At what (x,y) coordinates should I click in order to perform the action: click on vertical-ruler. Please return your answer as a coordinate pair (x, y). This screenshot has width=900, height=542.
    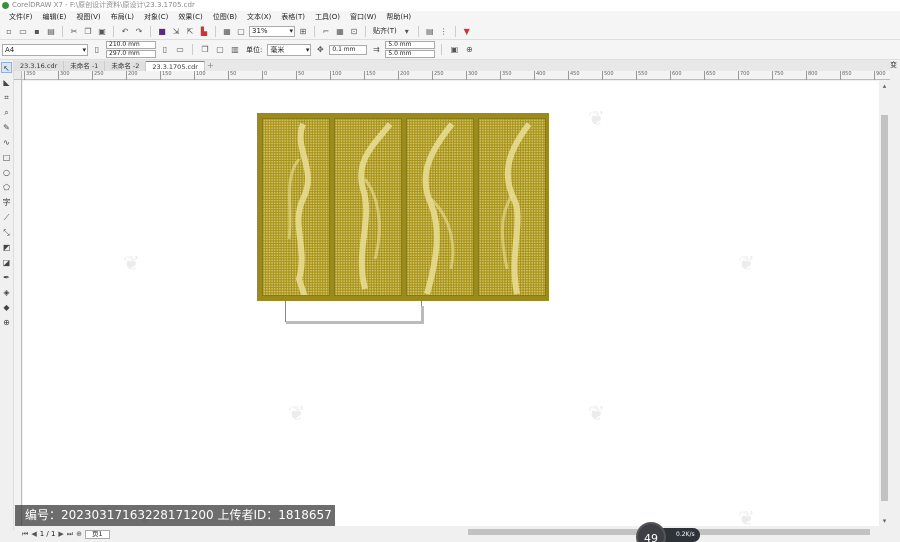
    Looking at the image, I should click on (18, 303).